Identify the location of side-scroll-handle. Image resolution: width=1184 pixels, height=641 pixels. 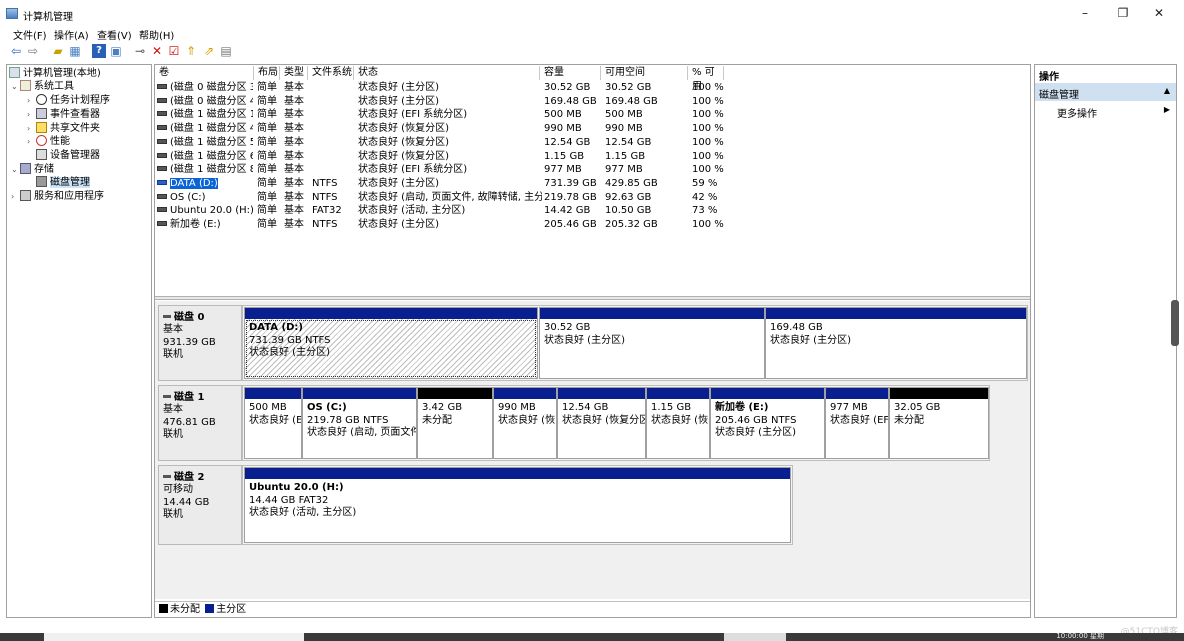
(1175, 323).